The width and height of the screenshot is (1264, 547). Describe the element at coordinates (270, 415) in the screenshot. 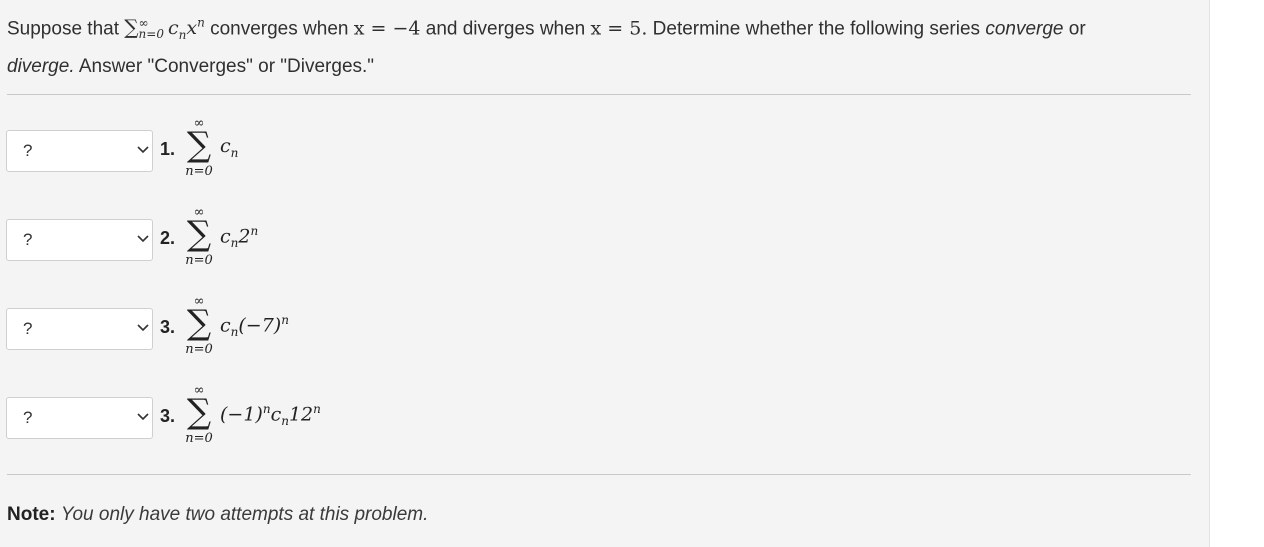

I see `series-term: (−1)ncn12n` at that location.